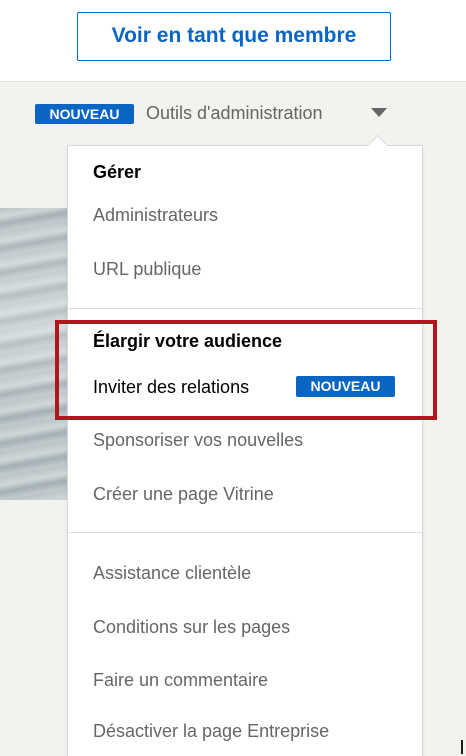  I want to click on menu-item-public-url: URL publique, so click(147, 269).